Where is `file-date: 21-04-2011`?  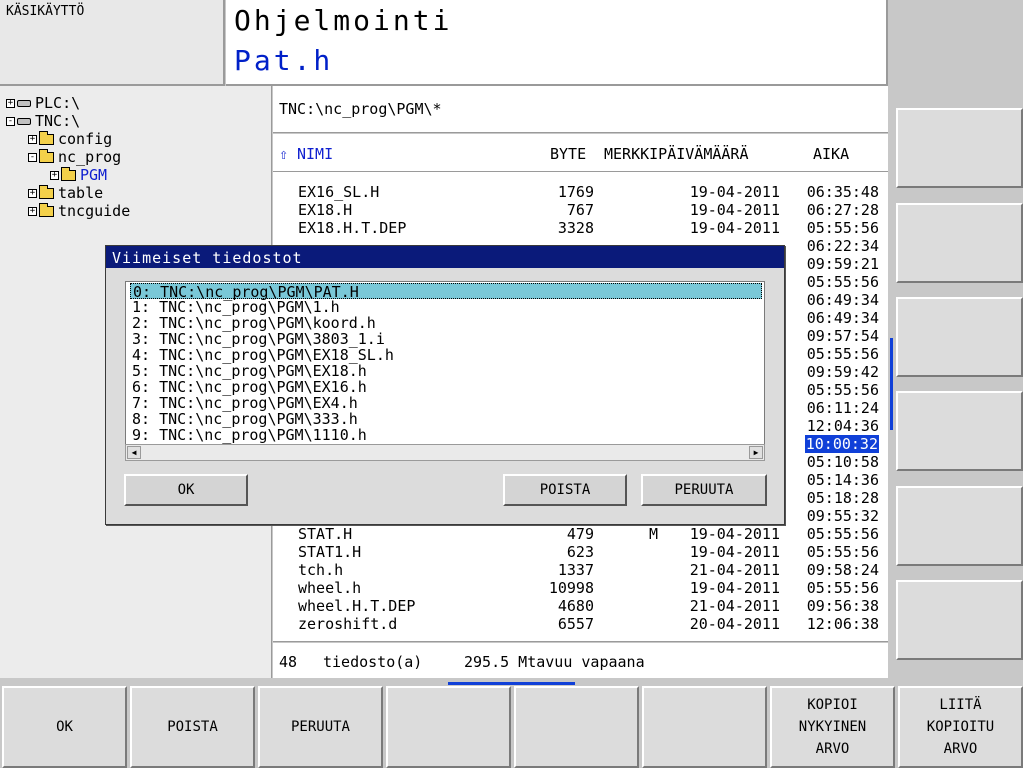
file-date: 21-04-2011 is located at coordinates (734, 570).